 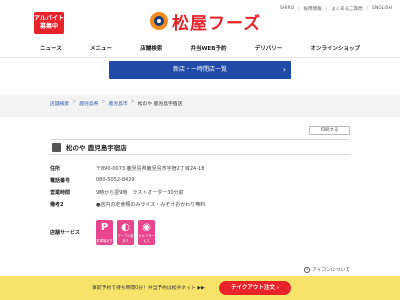 I want to click on info-value: 9時から翌9時 ラストオーダー30分前, so click(x=140, y=192).